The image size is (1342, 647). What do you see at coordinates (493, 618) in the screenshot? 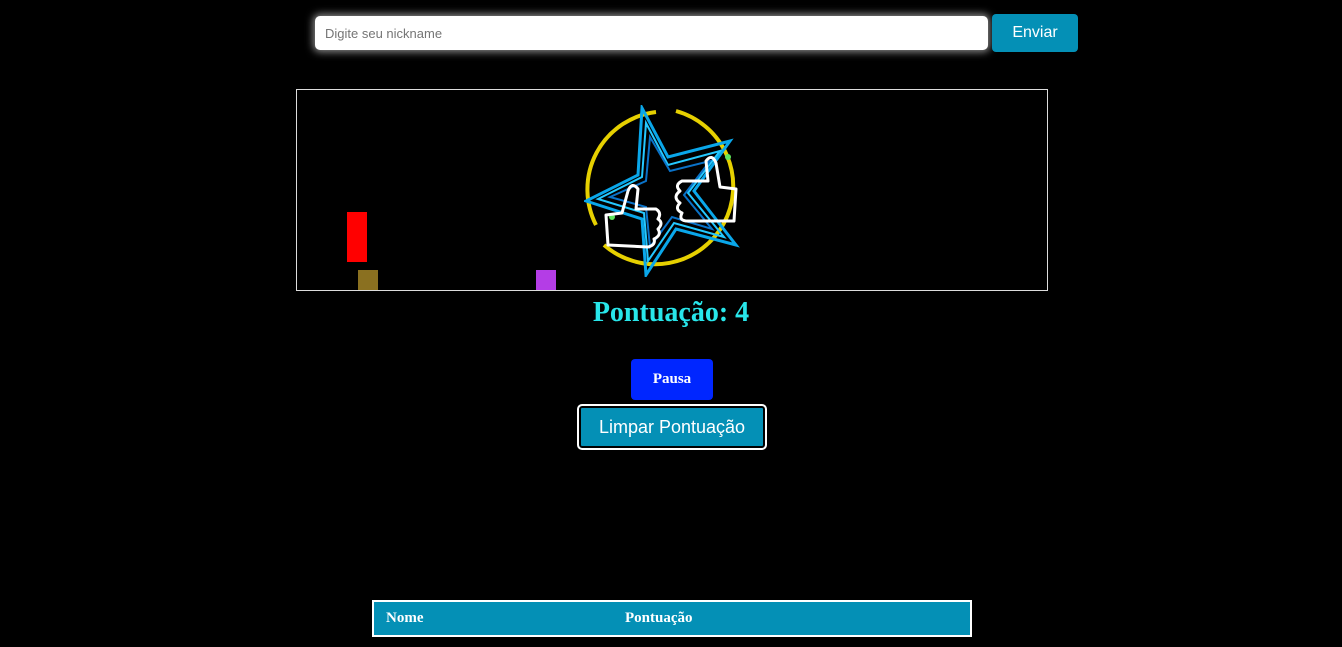
I see `column-header-name: Nome` at bounding box center [493, 618].